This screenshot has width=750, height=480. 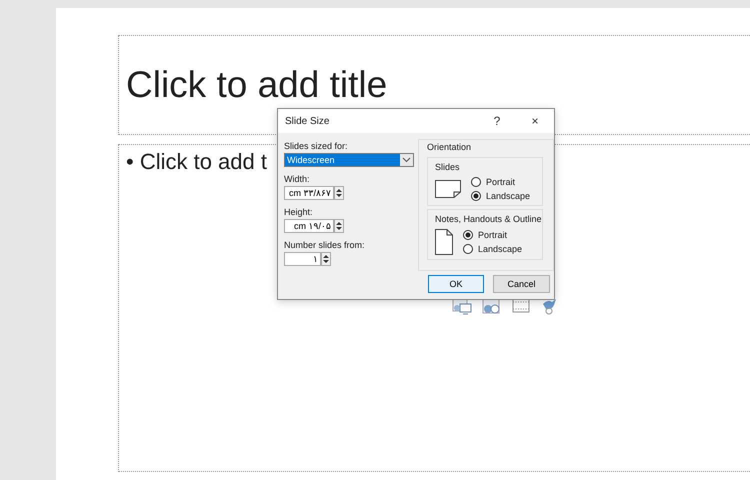 What do you see at coordinates (406, 160) in the screenshot?
I see `dropdown-caret-icon` at bounding box center [406, 160].